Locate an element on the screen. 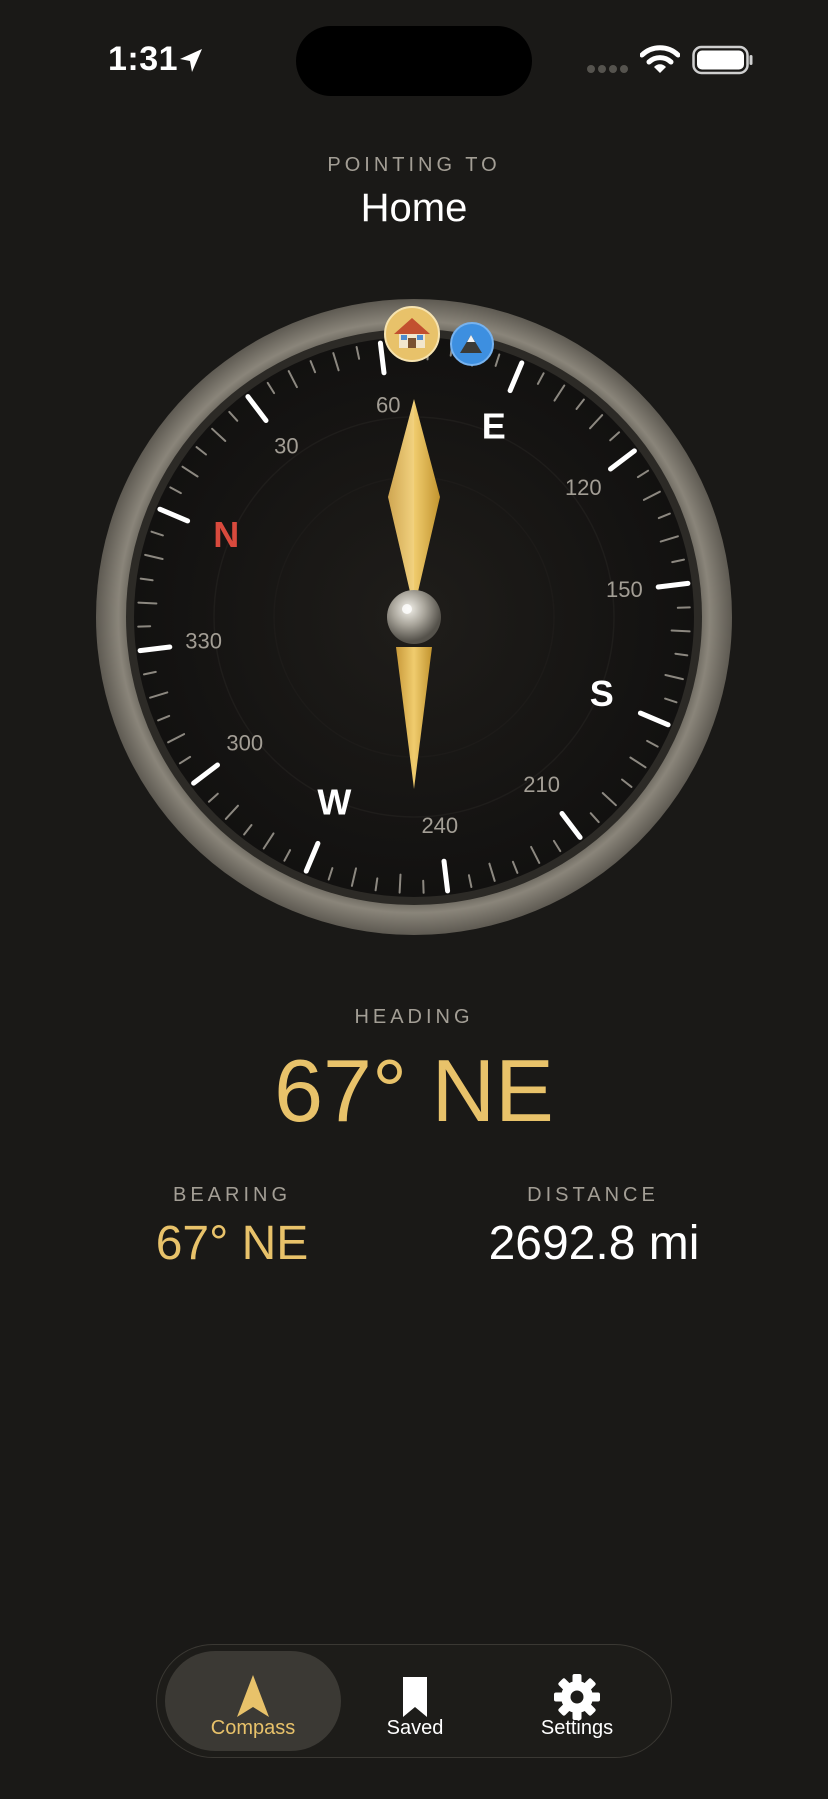 The image size is (828, 1799). cardinal-e-label: E is located at coordinates (494, 426).